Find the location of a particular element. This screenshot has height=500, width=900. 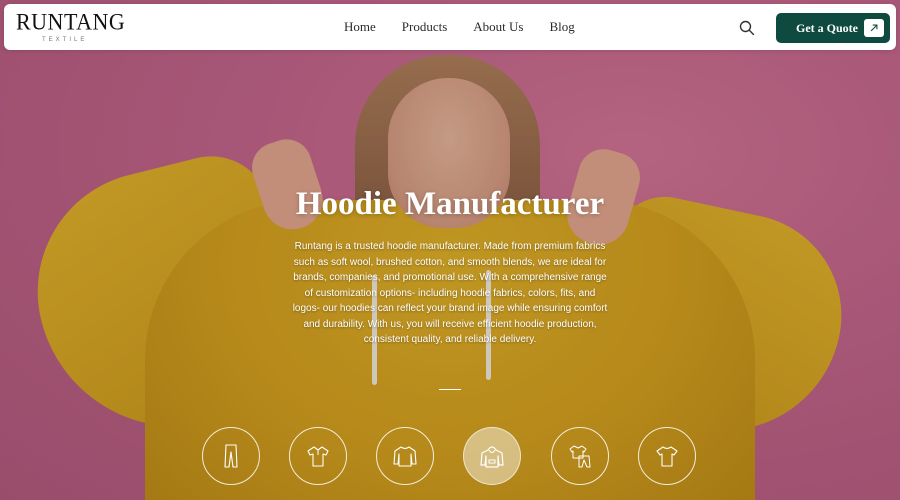

leggings-icon is located at coordinates (231, 456).